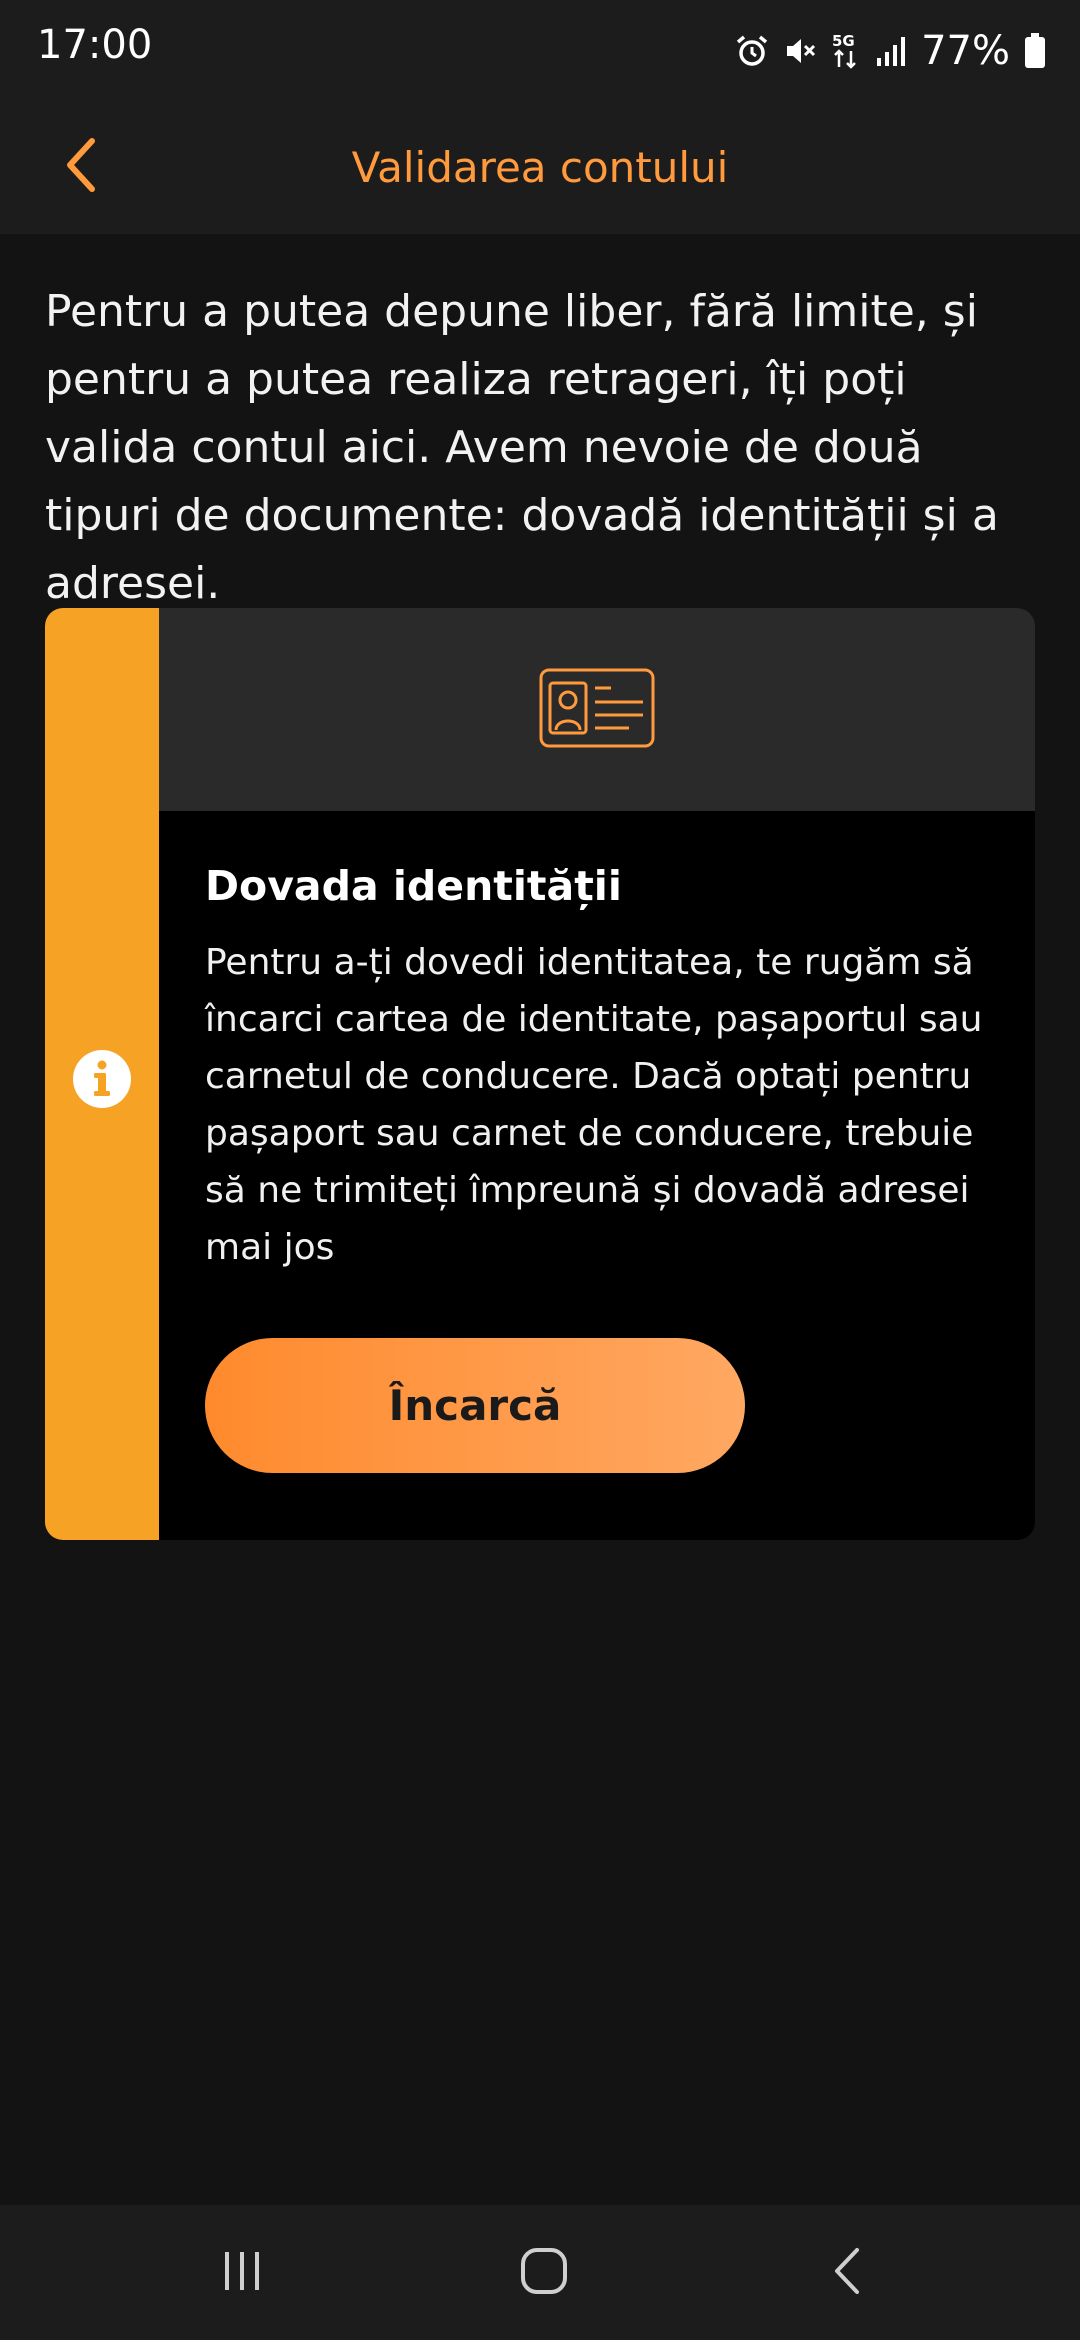  Describe the element at coordinates (1035, 51) in the screenshot. I see `battery-icon` at that location.